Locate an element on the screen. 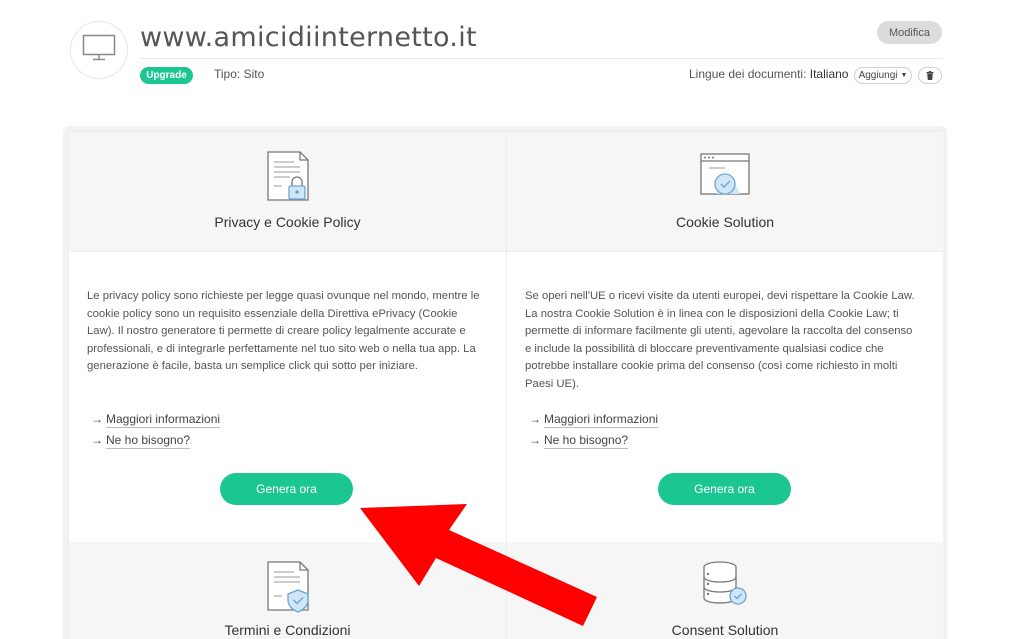 The width and height of the screenshot is (1024, 639). card-header: Cookie Solution is located at coordinates (725, 192).